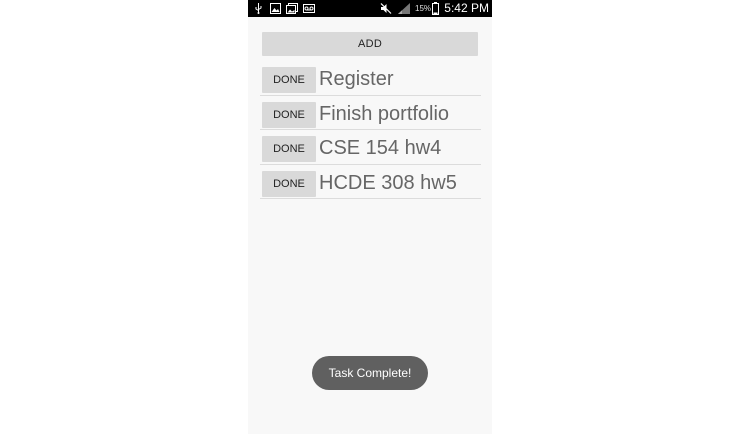 The height and width of the screenshot is (434, 740). I want to click on task-title: Register, so click(356, 79).